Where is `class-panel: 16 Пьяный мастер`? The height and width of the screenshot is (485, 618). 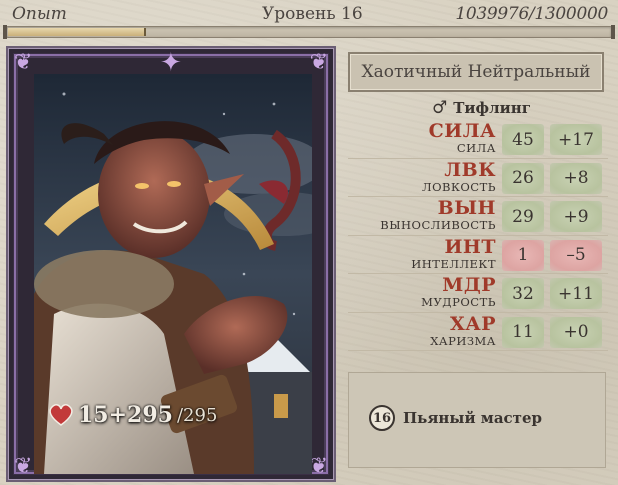
class-panel: 16 Пьяный мастер is located at coordinates (477, 420).